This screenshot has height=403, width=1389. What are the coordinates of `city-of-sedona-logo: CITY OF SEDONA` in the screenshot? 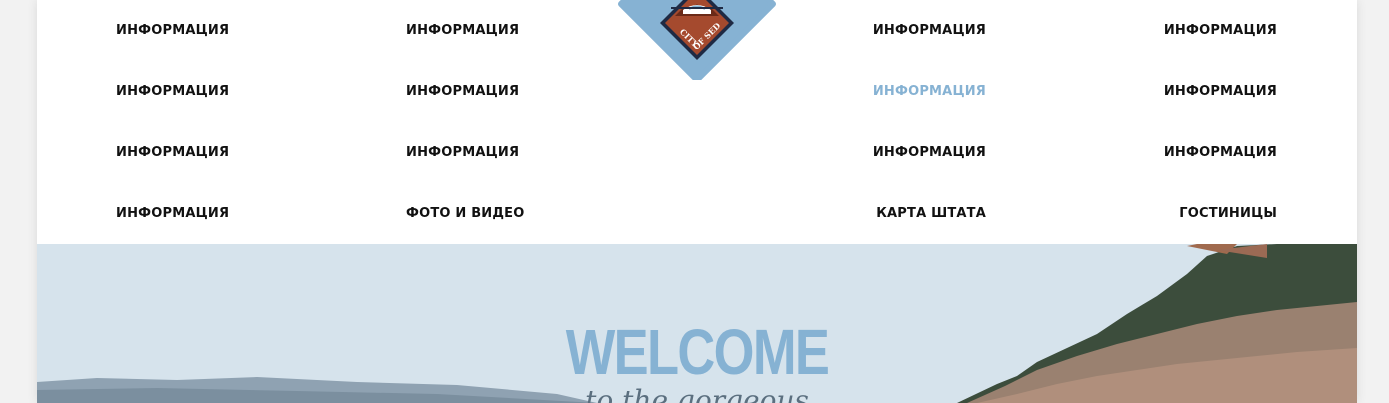 It's located at (695, 41).